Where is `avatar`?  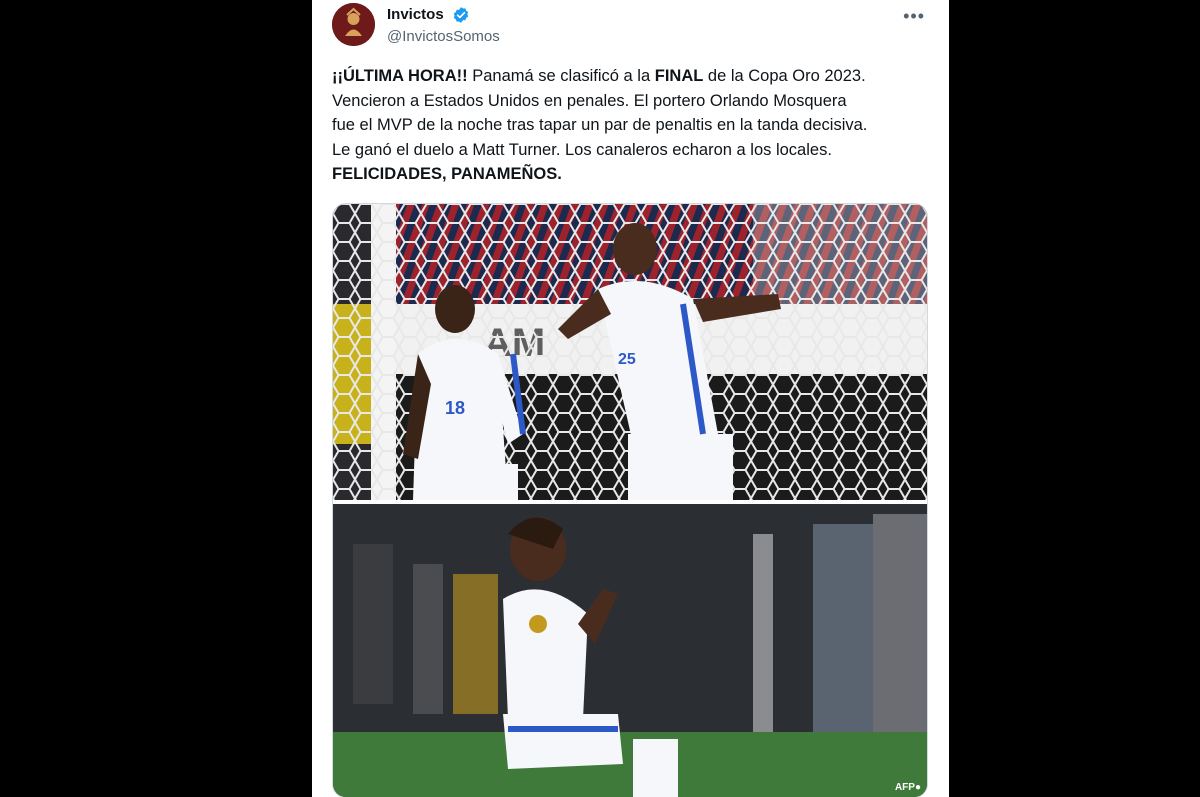 avatar is located at coordinates (353, 24).